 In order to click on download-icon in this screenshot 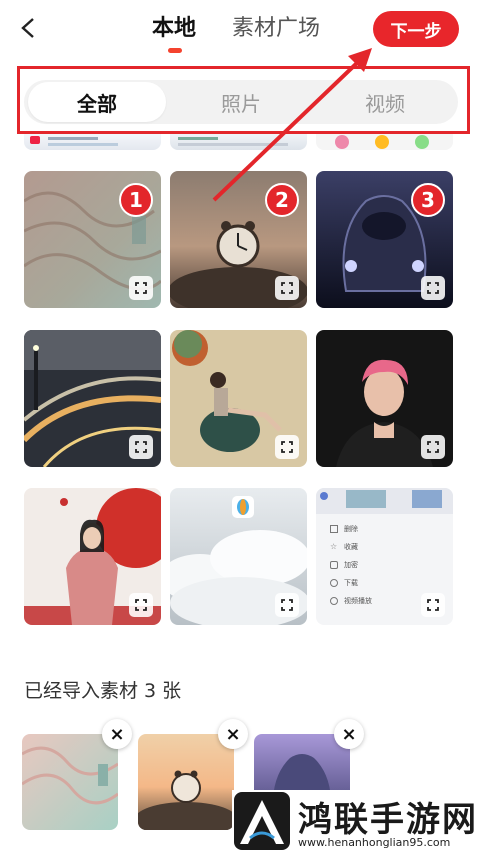, I will do `click(334, 583)`.